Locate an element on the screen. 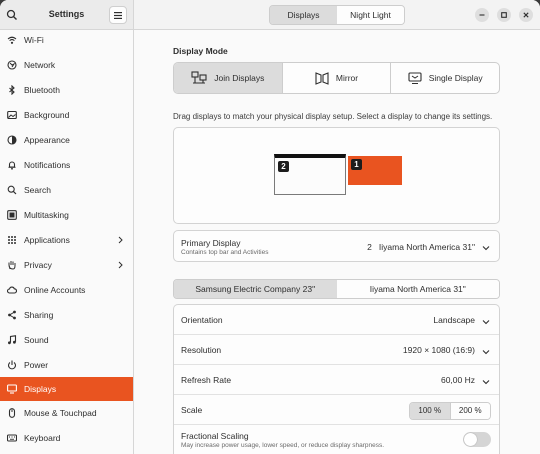 The image size is (540, 454). wifi-icon is located at coordinates (12, 40).